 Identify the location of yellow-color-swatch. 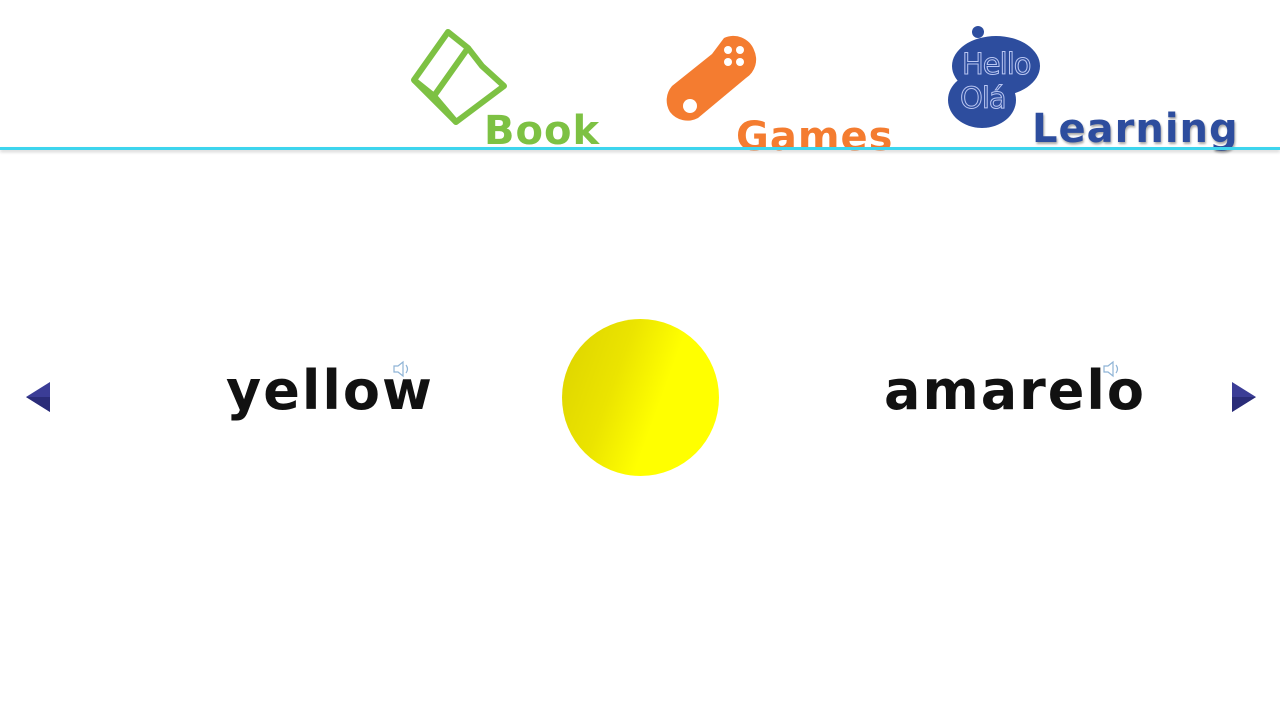
(640, 397).